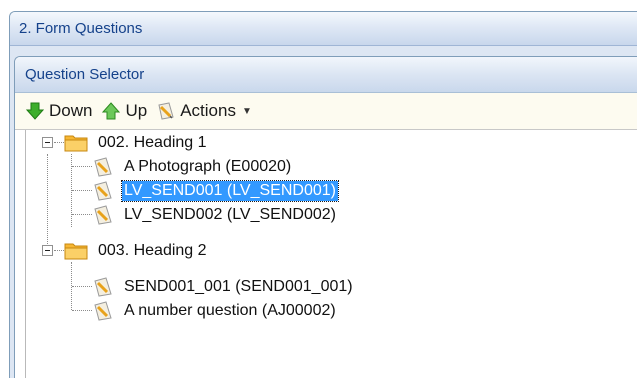 Image resolution: width=637 pixels, height=378 pixels. I want to click on actions-label: Actions, so click(208, 110).